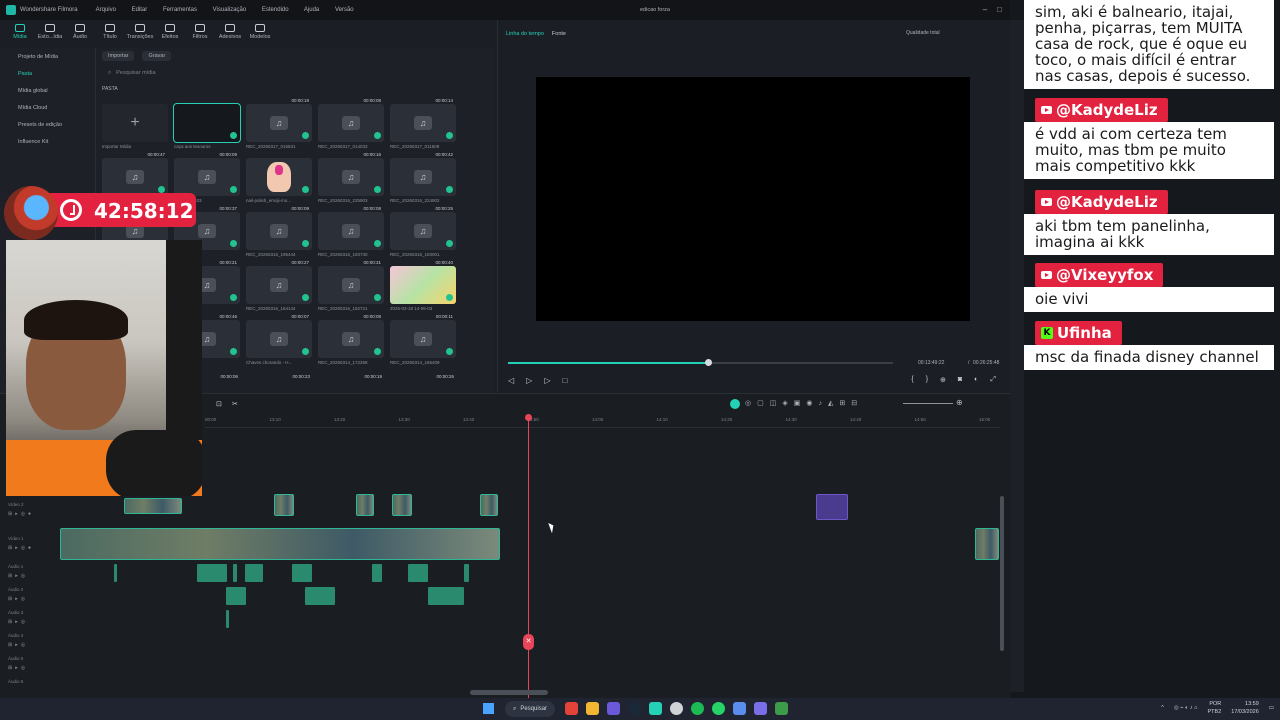 Image resolution: width=1280 pixels, height=720 pixels. I want to click on obs-icon, so click(676, 708).